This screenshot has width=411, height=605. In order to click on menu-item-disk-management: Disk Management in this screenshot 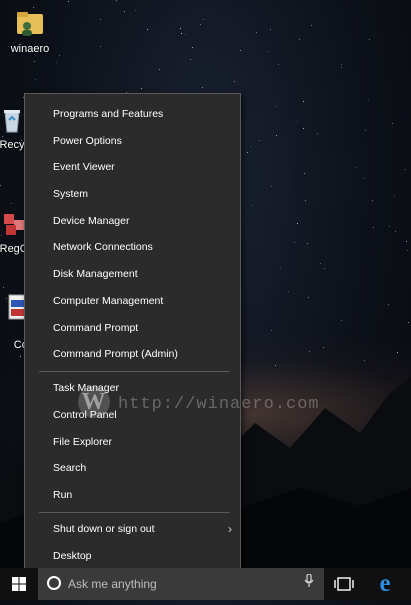, I will do `click(132, 274)`.